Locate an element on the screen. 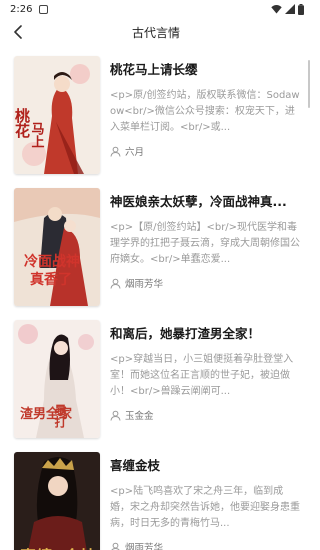  book-cover-image: 喜缠 金枝 is located at coordinates (57, 501).